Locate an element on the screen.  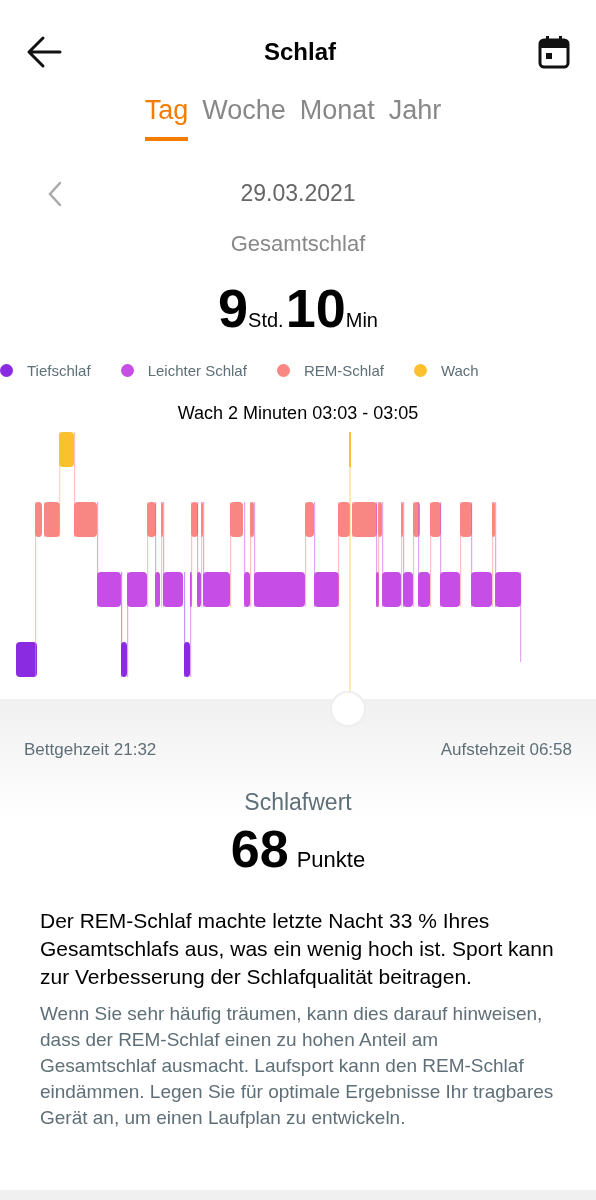
legend-label: Tiefschlaf is located at coordinates (59, 370).